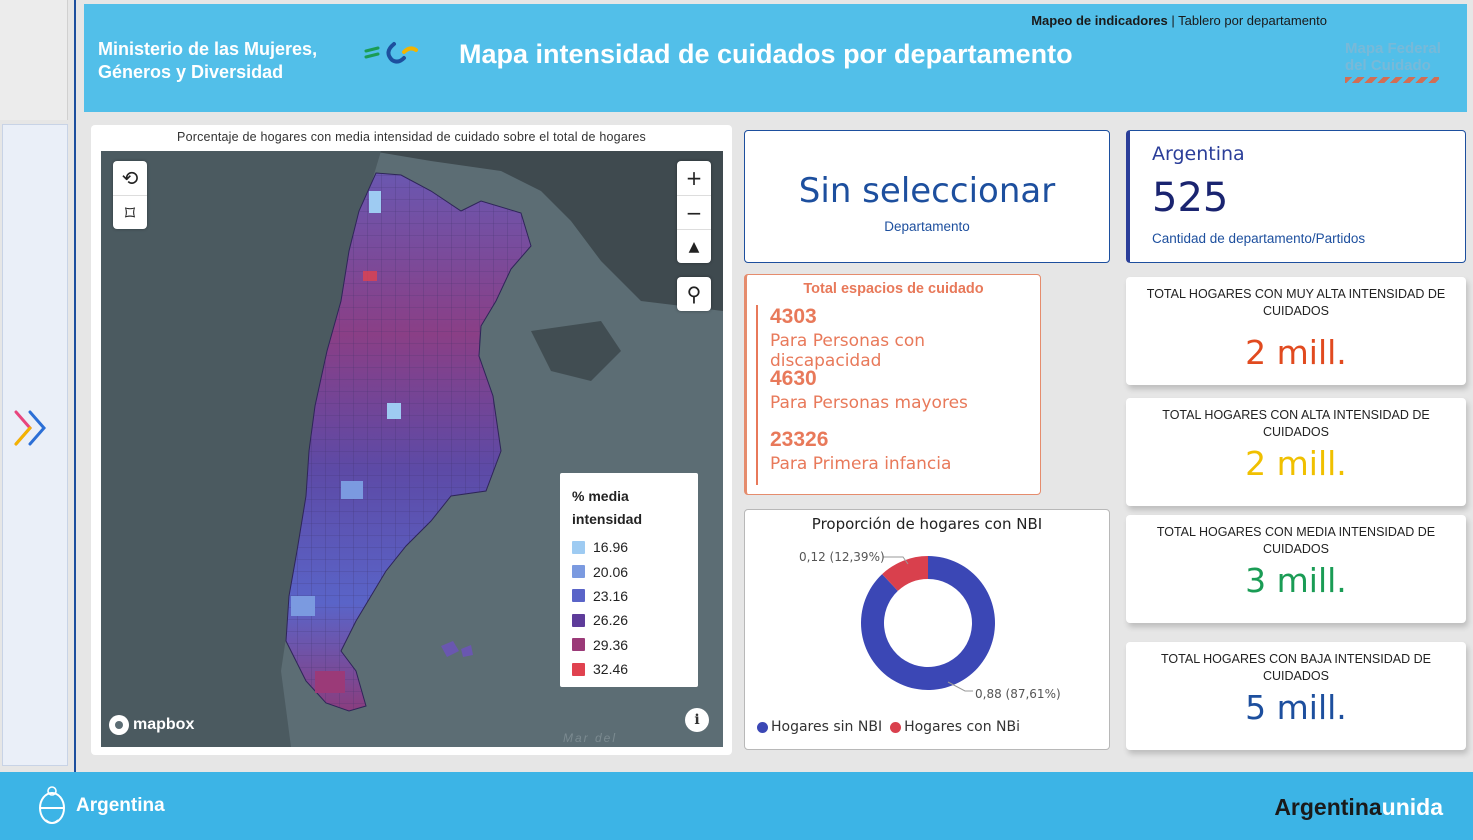 The image size is (1473, 840). Describe the element at coordinates (391, 53) in the screenshot. I see `ministry-logo-icon` at that location.